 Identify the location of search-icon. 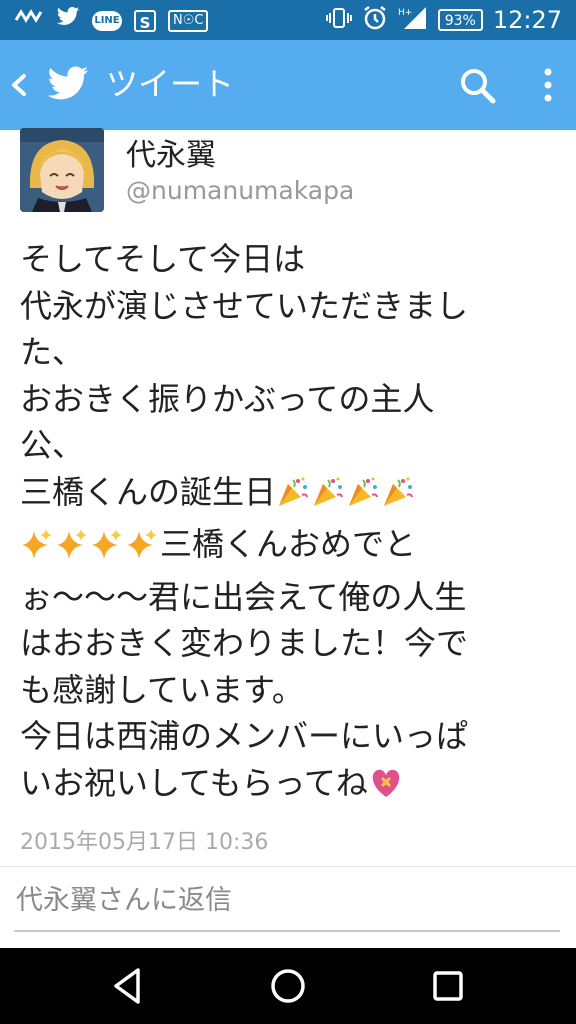
(478, 86).